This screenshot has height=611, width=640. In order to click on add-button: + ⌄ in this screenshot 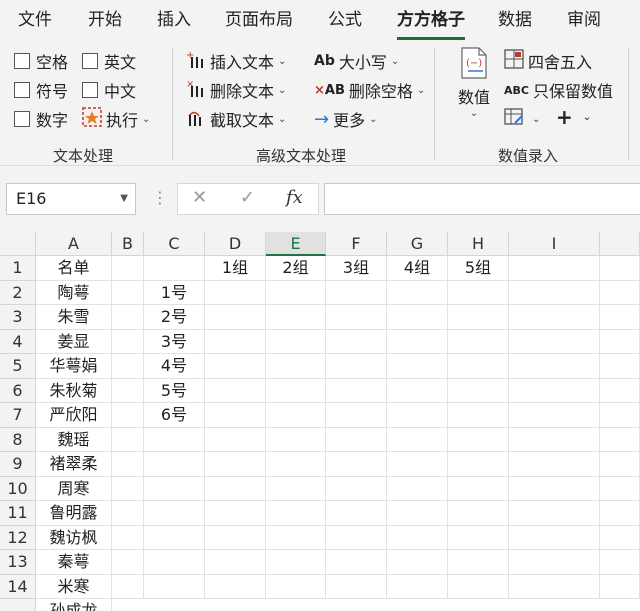, I will do `click(573, 117)`.